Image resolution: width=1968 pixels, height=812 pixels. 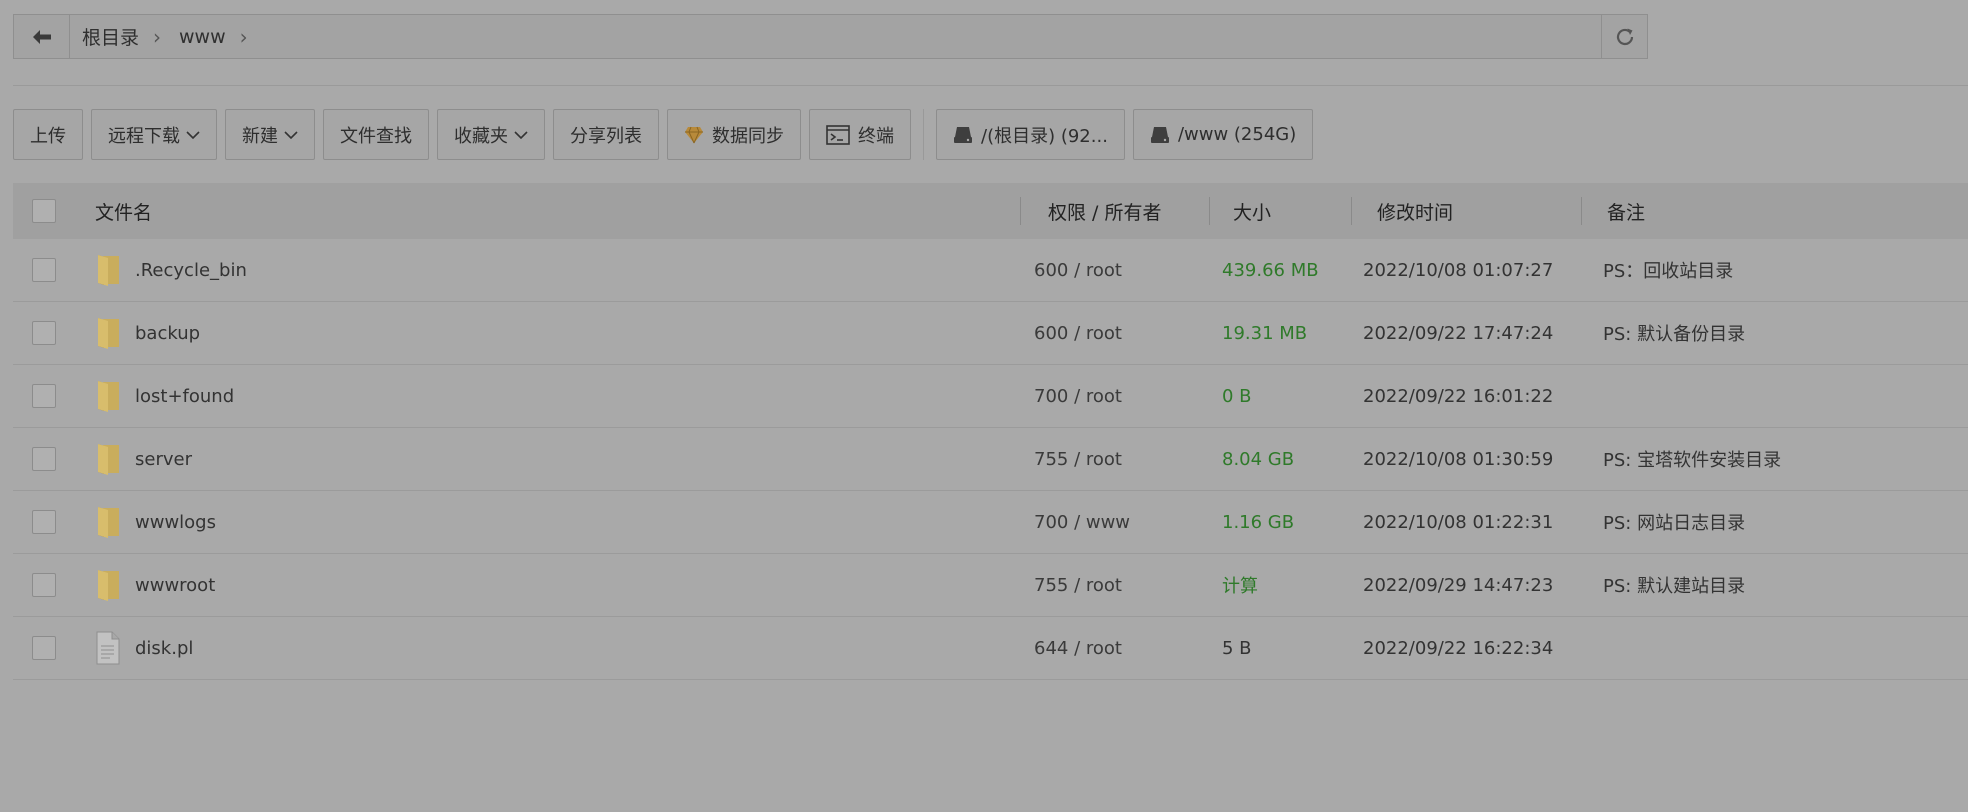 What do you see at coordinates (260, 136) in the screenshot?
I see `new-label: 新建` at bounding box center [260, 136].